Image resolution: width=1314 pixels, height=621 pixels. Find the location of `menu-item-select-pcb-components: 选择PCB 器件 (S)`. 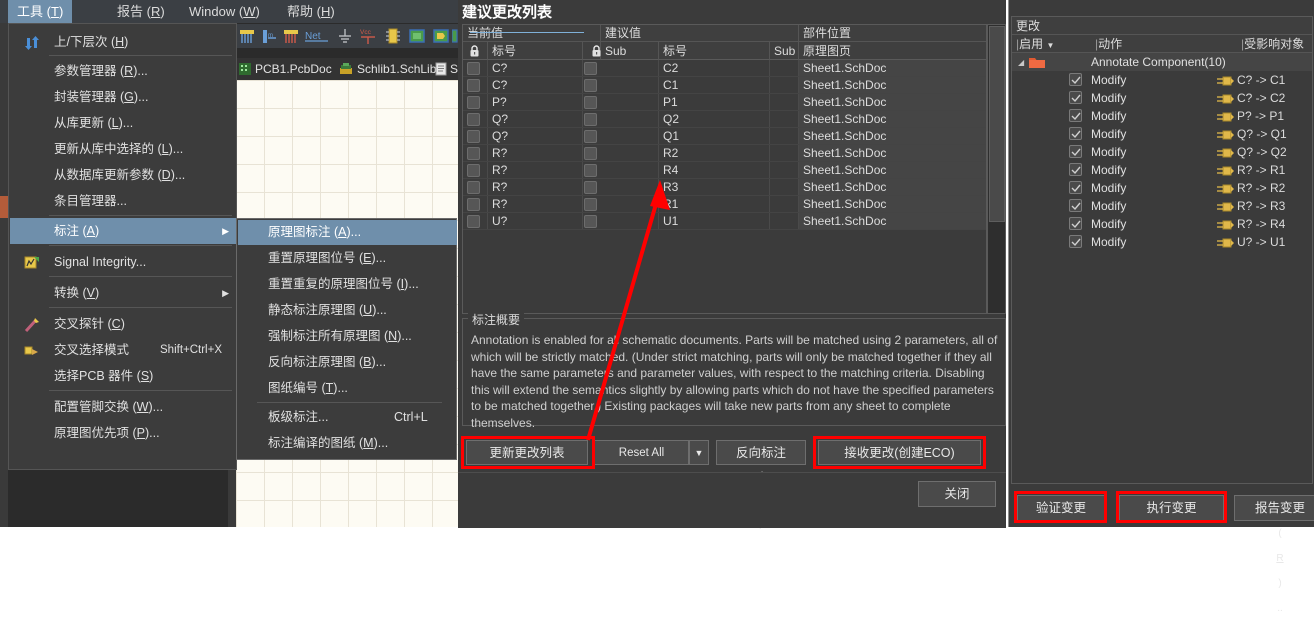

menu-item-select-pcb-components: 选择PCB 器件 (S) is located at coordinates (123, 376).